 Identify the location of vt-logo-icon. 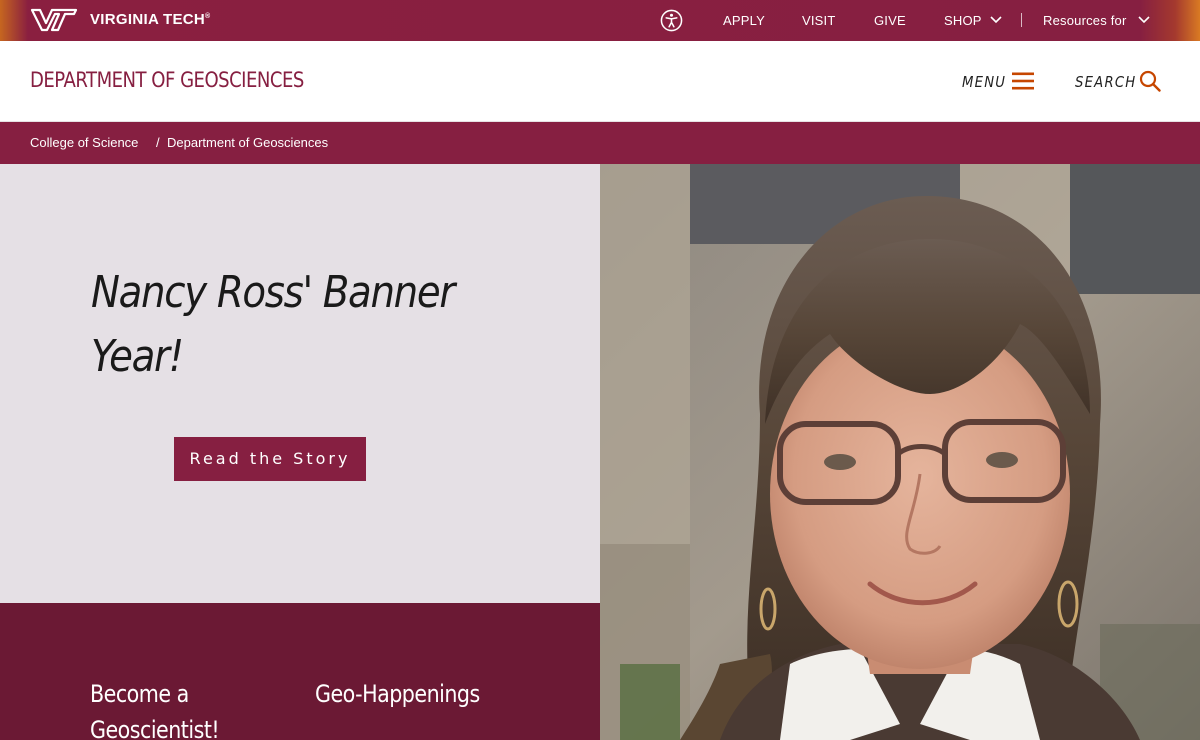
(54, 20).